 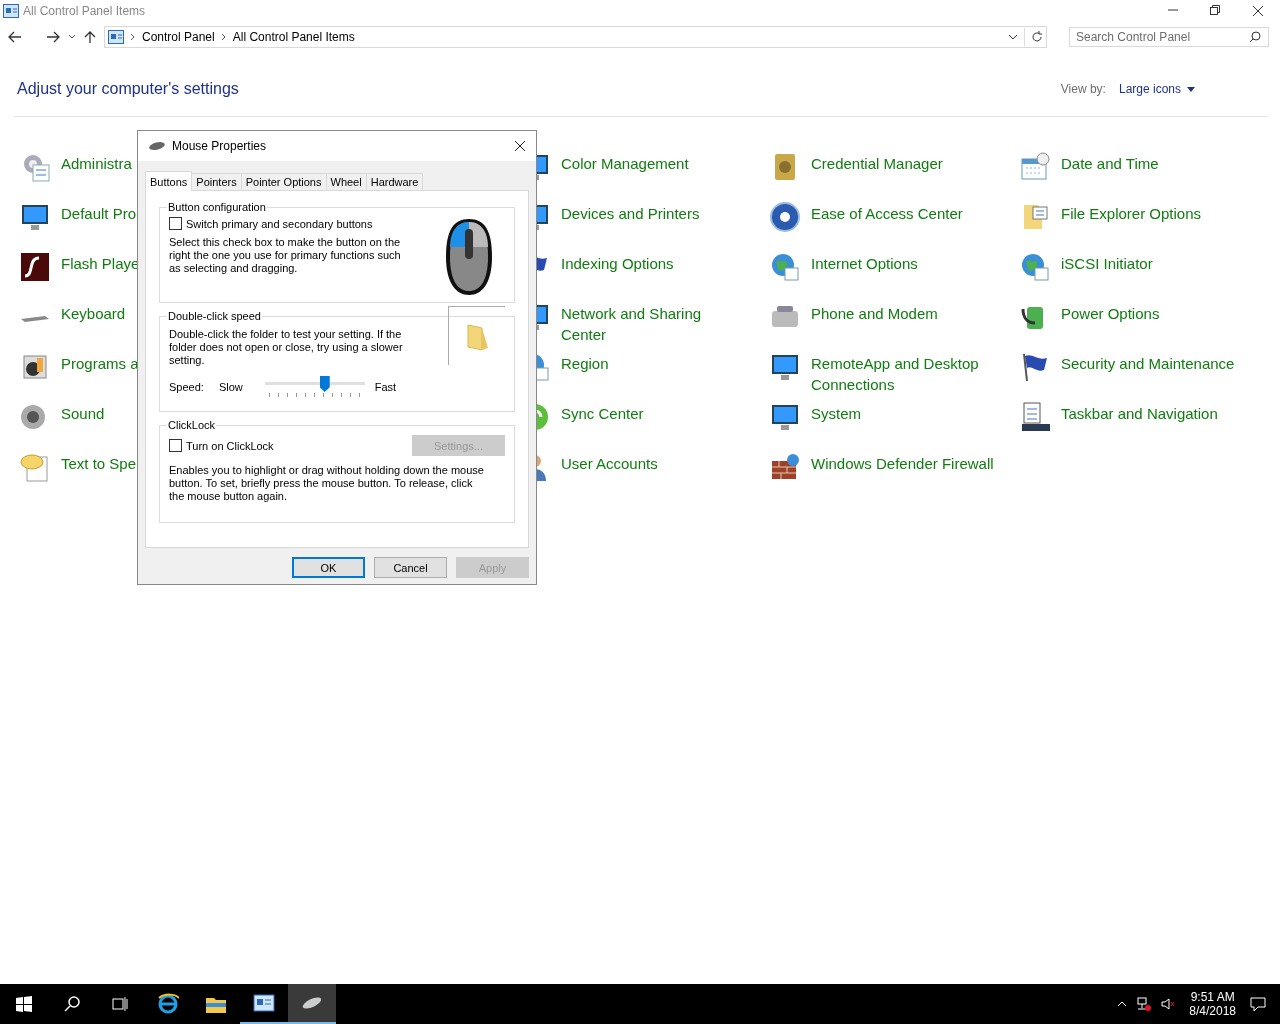 What do you see at coordinates (785, 217) in the screenshot?
I see `circle-icon` at bounding box center [785, 217].